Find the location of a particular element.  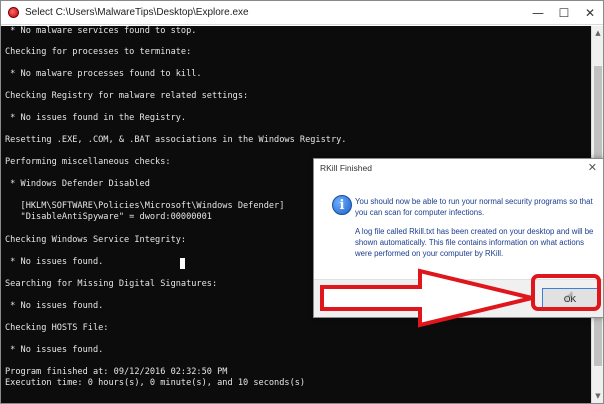

window-controls: — ☐ ✕ is located at coordinates (564, 13).